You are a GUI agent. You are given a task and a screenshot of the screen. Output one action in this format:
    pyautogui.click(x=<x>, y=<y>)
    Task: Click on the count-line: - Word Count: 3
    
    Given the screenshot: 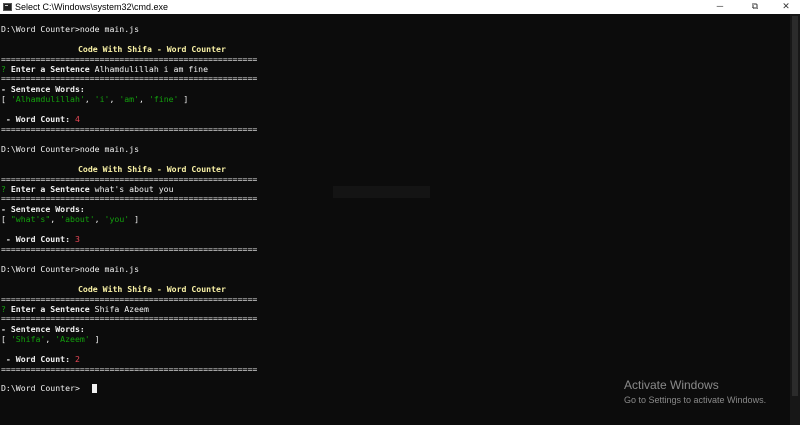 What is the action you would take?
    pyautogui.click(x=40, y=239)
    